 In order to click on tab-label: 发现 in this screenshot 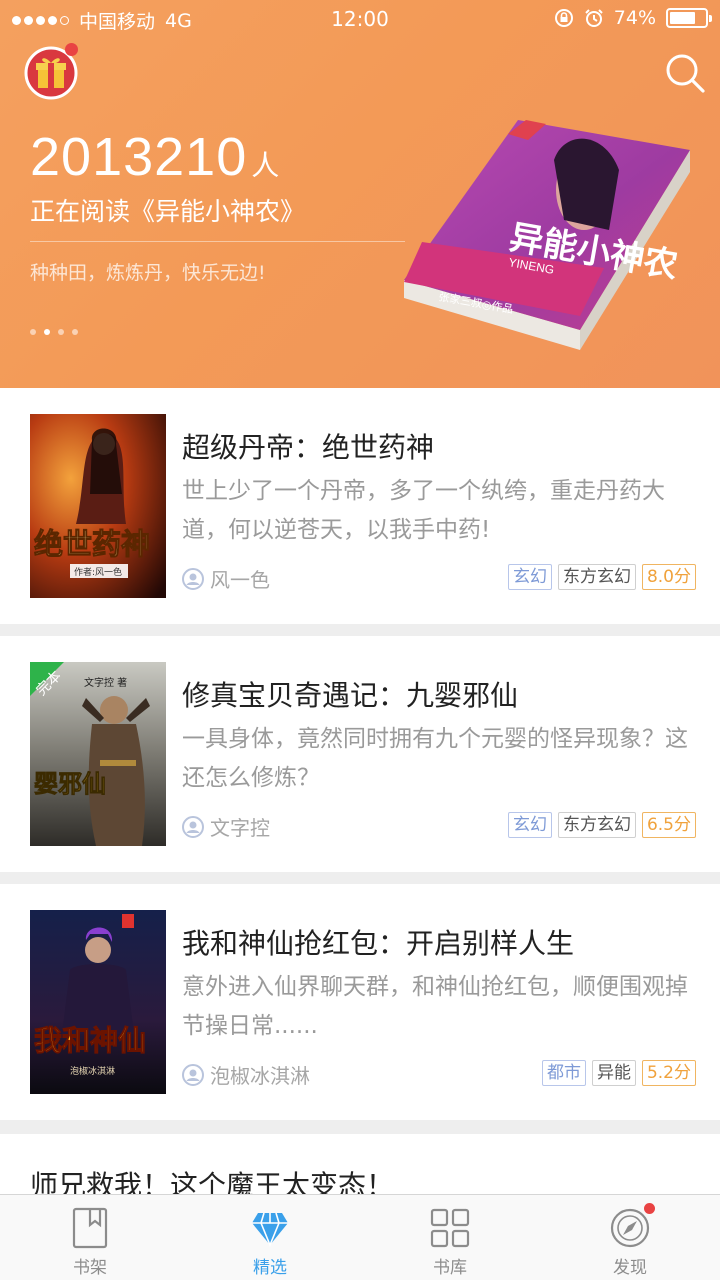, I will do `click(630, 1268)`.